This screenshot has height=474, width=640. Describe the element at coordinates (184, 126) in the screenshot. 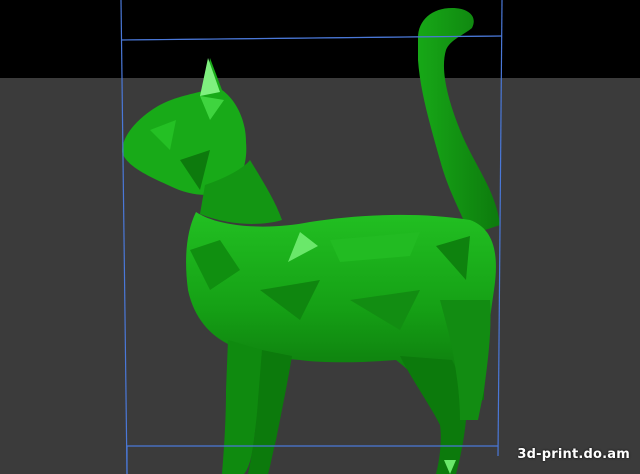

I see `cat-head` at that location.